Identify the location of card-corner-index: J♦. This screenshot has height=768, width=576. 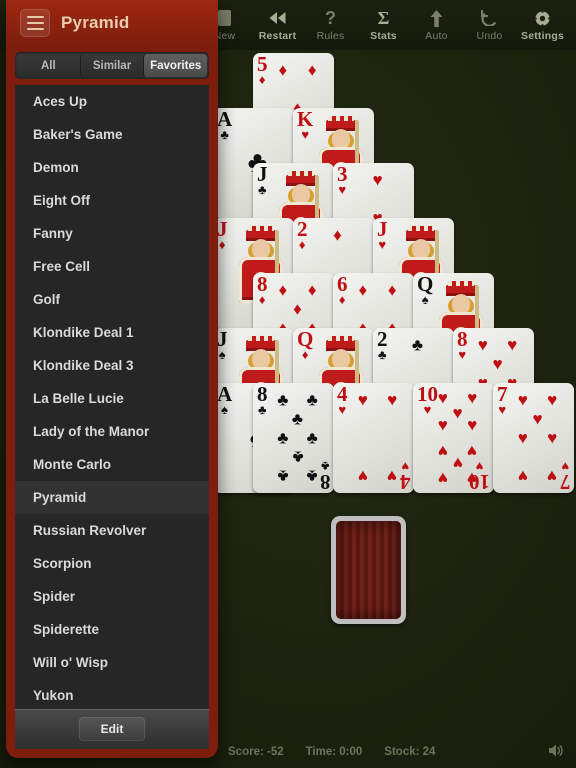
(222, 235).